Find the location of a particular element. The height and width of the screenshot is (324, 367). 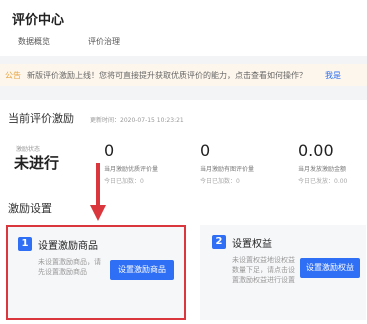

current-incentive-title: 当前评价激励 is located at coordinates (41, 118).